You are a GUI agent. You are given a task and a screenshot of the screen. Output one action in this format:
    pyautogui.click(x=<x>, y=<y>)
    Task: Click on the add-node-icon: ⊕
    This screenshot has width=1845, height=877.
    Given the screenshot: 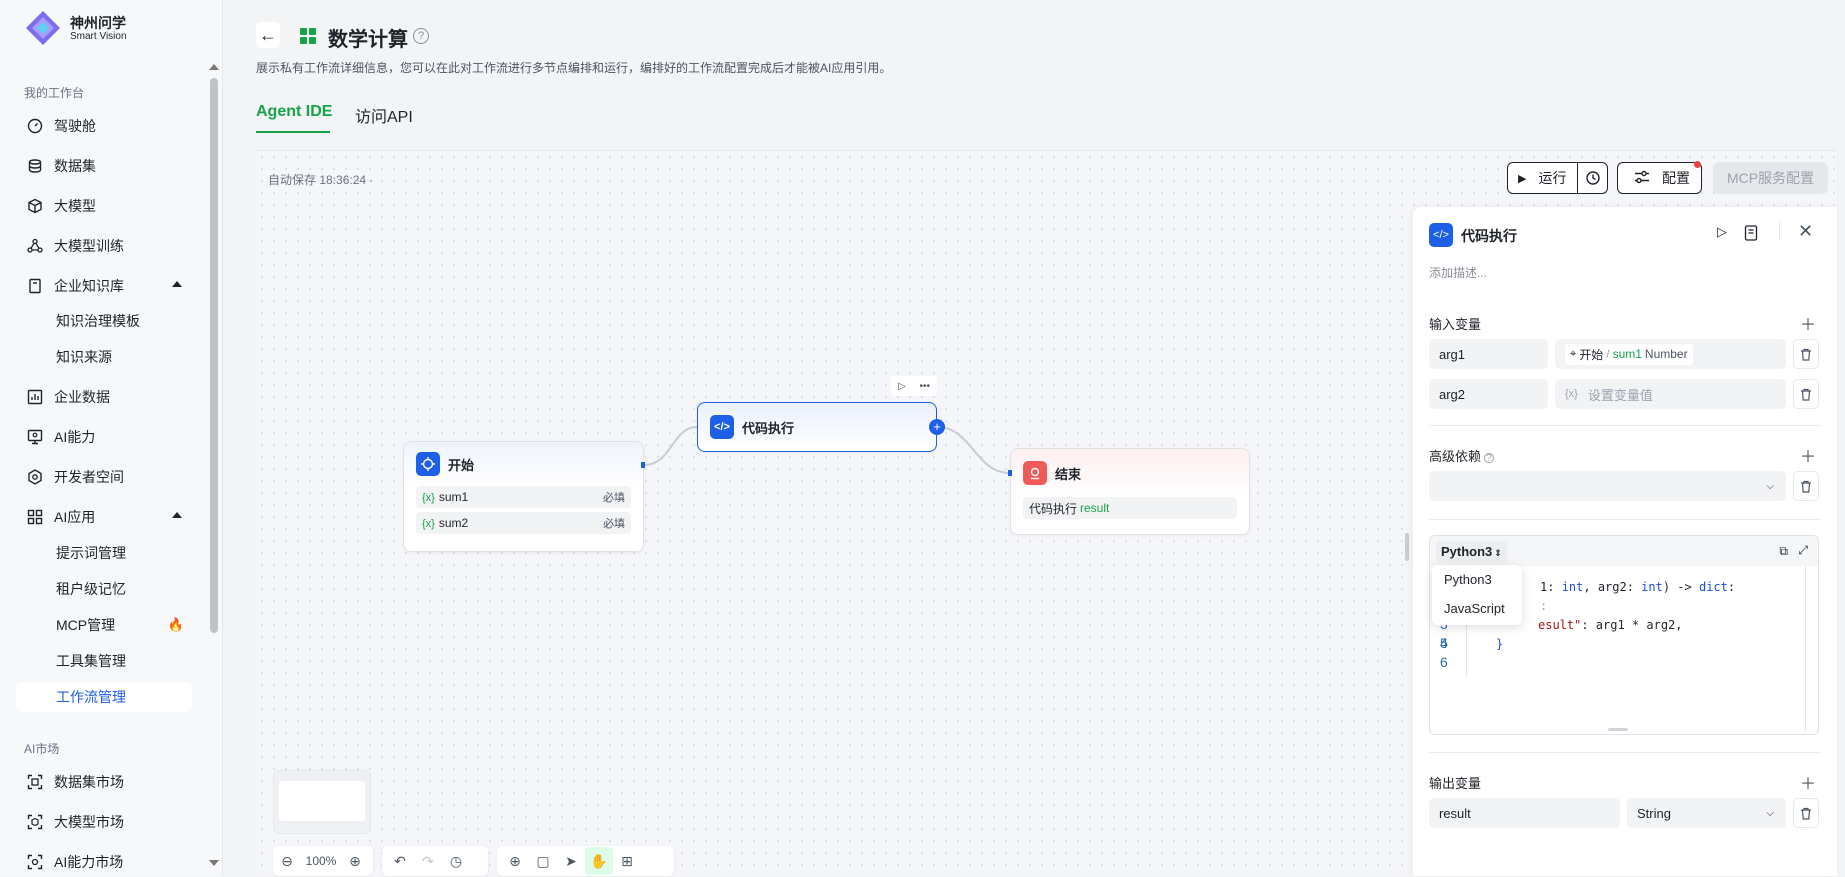 What is the action you would take?
    pyautogui.click(x=515, y=861)
    